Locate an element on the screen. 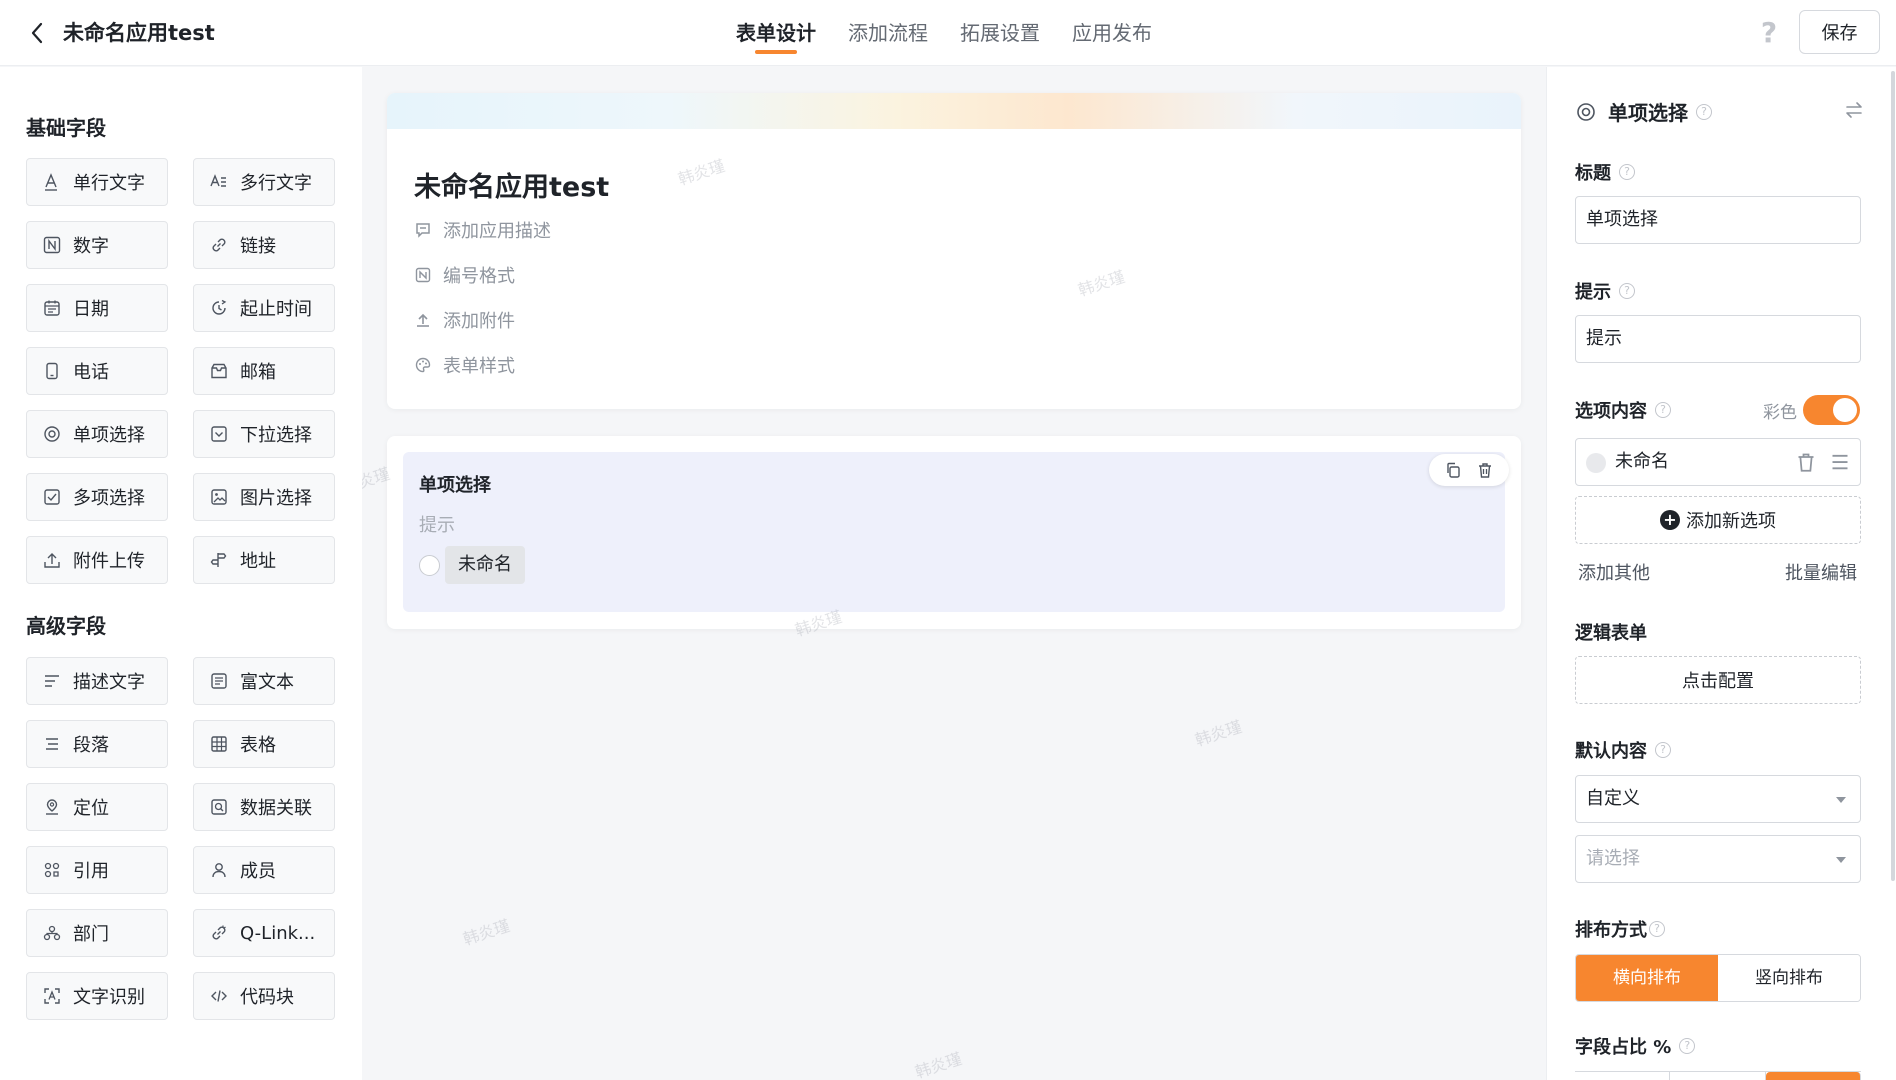 The height and width of the screenshot is (1080, 1896). palette-field-button: 多项选择 is located at coordinates (97, 497).